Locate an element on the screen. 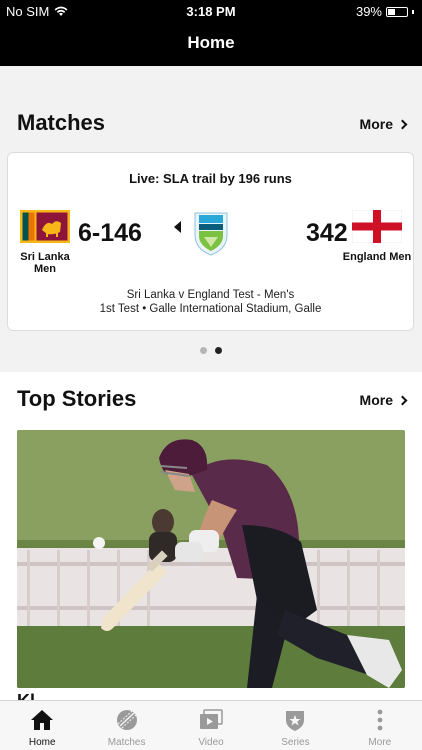  top-stories-more-label: More is located at coordinates (376, 400).